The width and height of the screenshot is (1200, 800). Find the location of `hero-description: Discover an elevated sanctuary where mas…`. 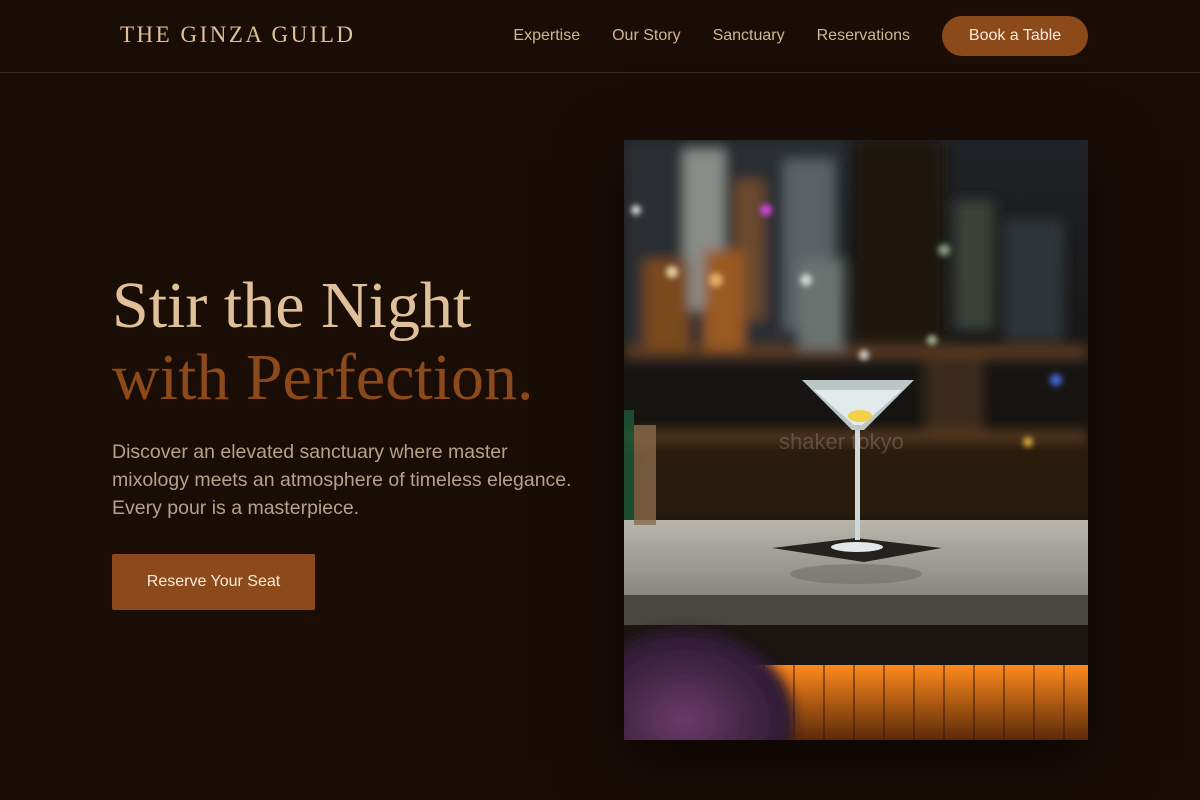

hero-description: Discover an elevated sanctuary where mas… is located at coordinates (342, 480).